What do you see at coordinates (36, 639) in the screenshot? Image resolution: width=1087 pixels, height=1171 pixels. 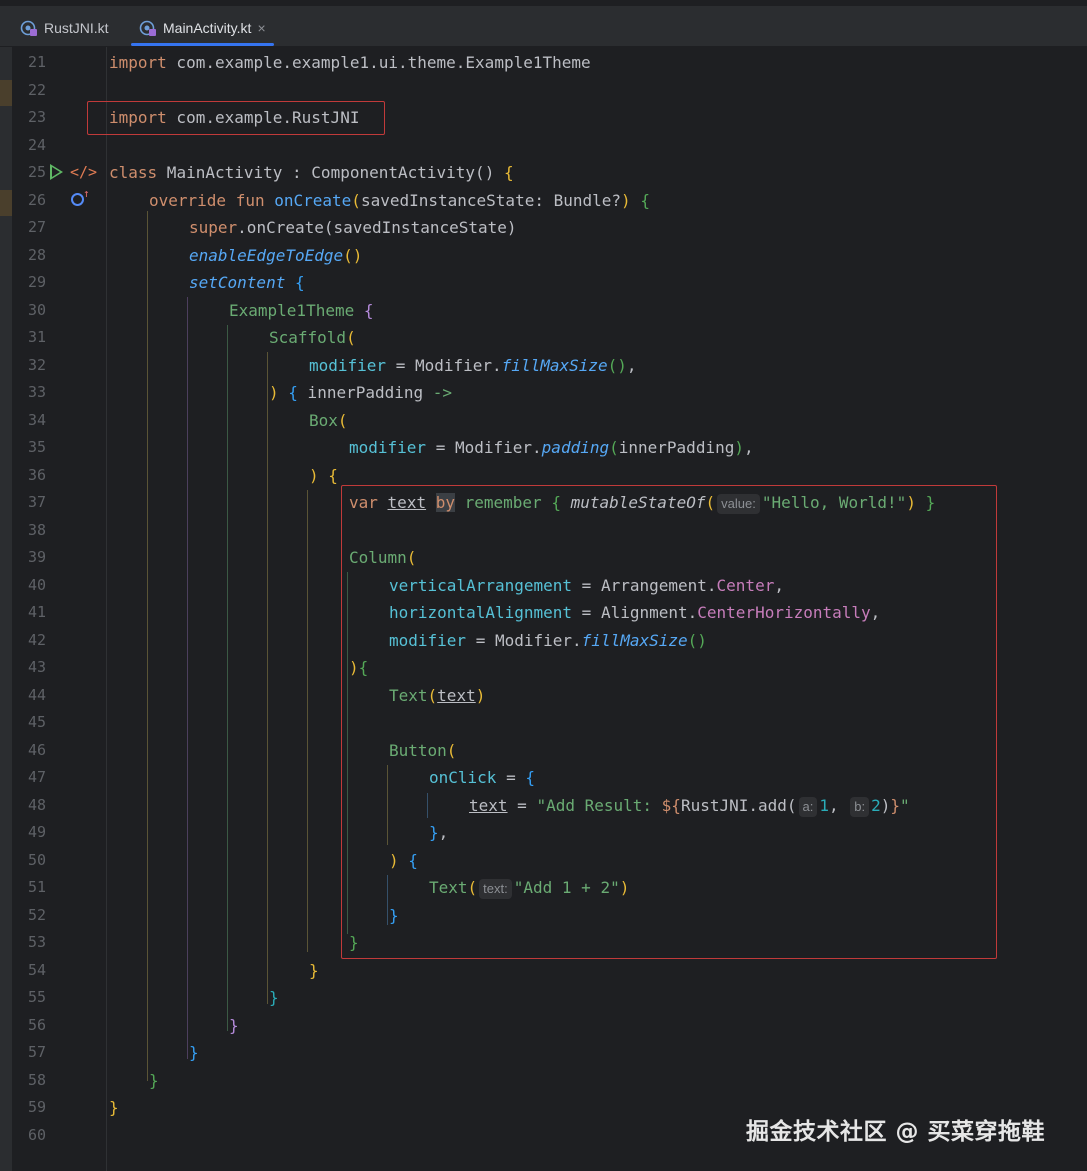 I see `line-number: 42` at bounding box center [36, 639].